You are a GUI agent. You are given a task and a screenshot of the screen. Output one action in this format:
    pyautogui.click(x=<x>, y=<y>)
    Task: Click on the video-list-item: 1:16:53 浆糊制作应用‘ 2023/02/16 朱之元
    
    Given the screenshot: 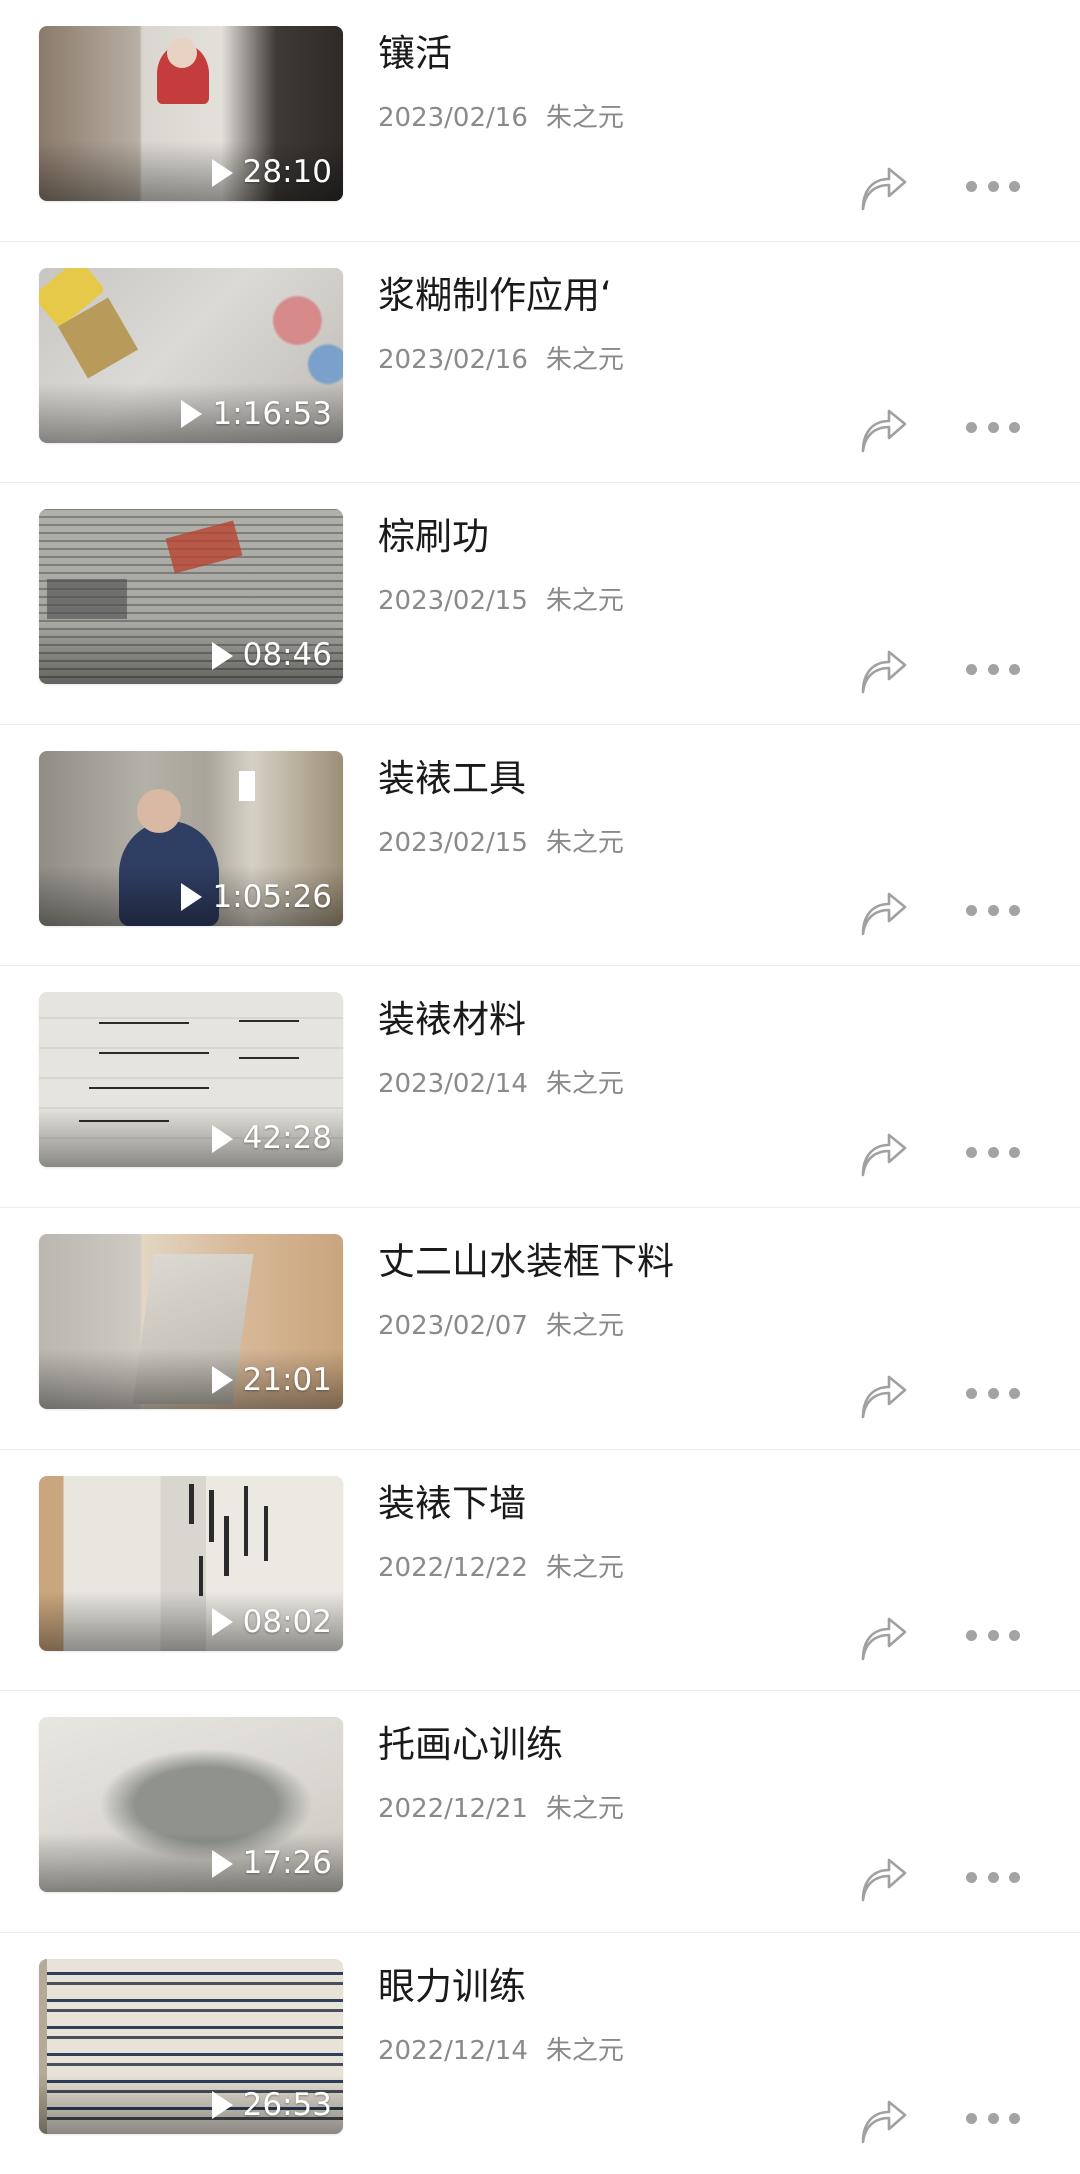 What is the action you would take?
    pyautogui.click(x=540, y=363)
    